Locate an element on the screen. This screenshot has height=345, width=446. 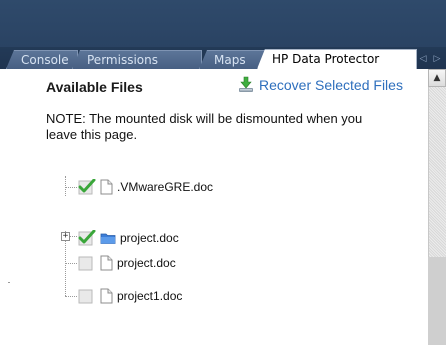
scroll-up-arrow-icon: ▲ is located at coordinates (437, 78).